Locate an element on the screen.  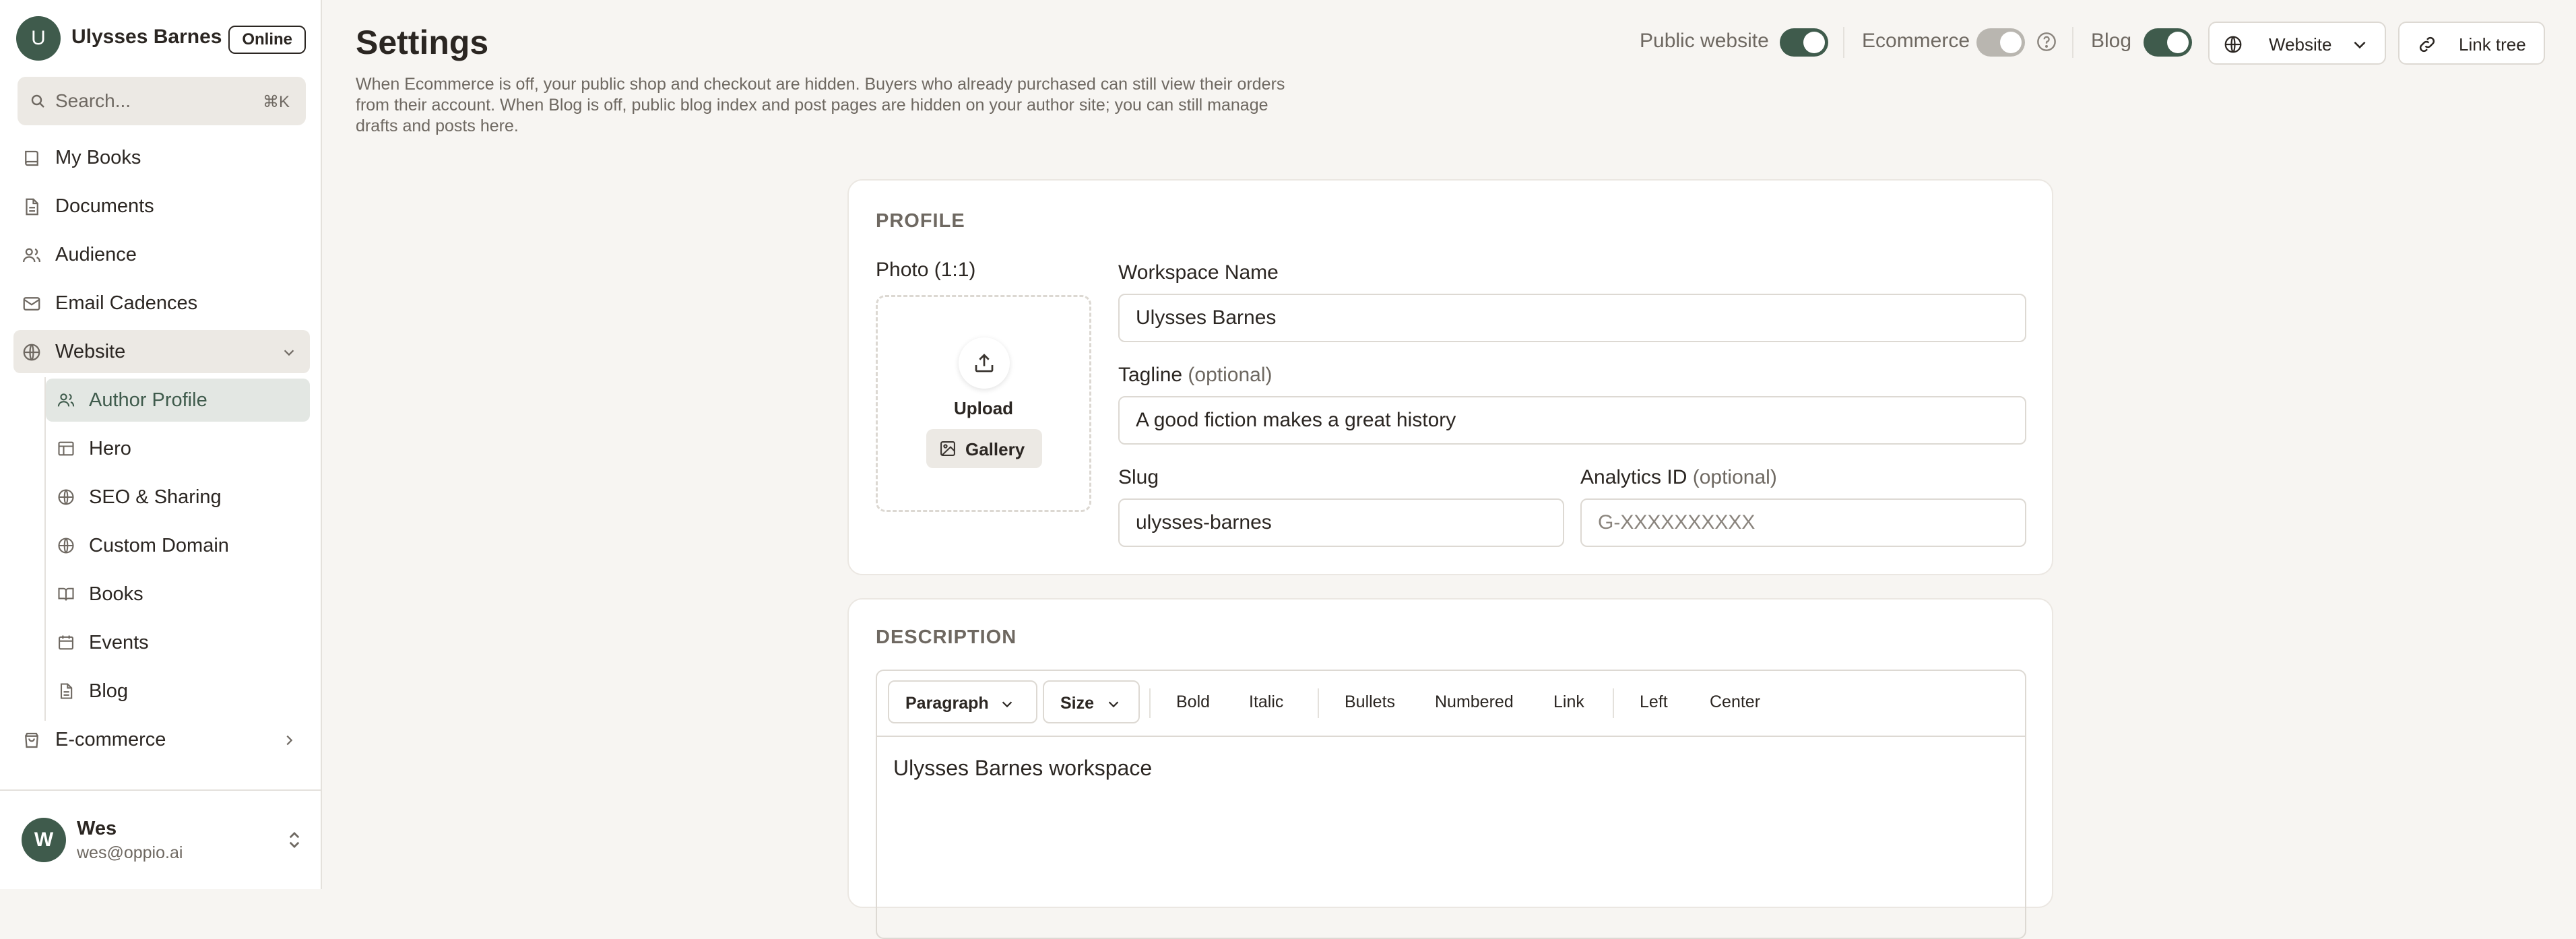
gallery-button: Gallery is located at coordinates (984, 448).